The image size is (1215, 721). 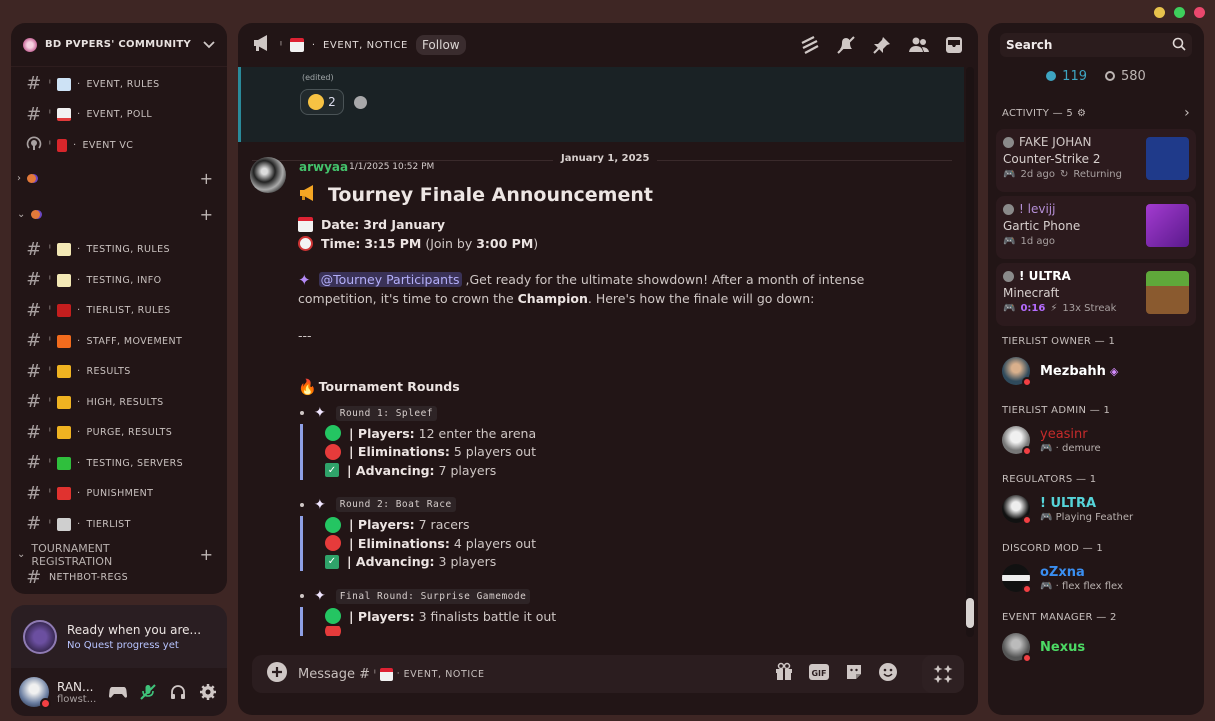 What do you see at coordinates (1074, 76) in the screenshot?
I see `online-count: 119` at bounding box center [1074, 76].